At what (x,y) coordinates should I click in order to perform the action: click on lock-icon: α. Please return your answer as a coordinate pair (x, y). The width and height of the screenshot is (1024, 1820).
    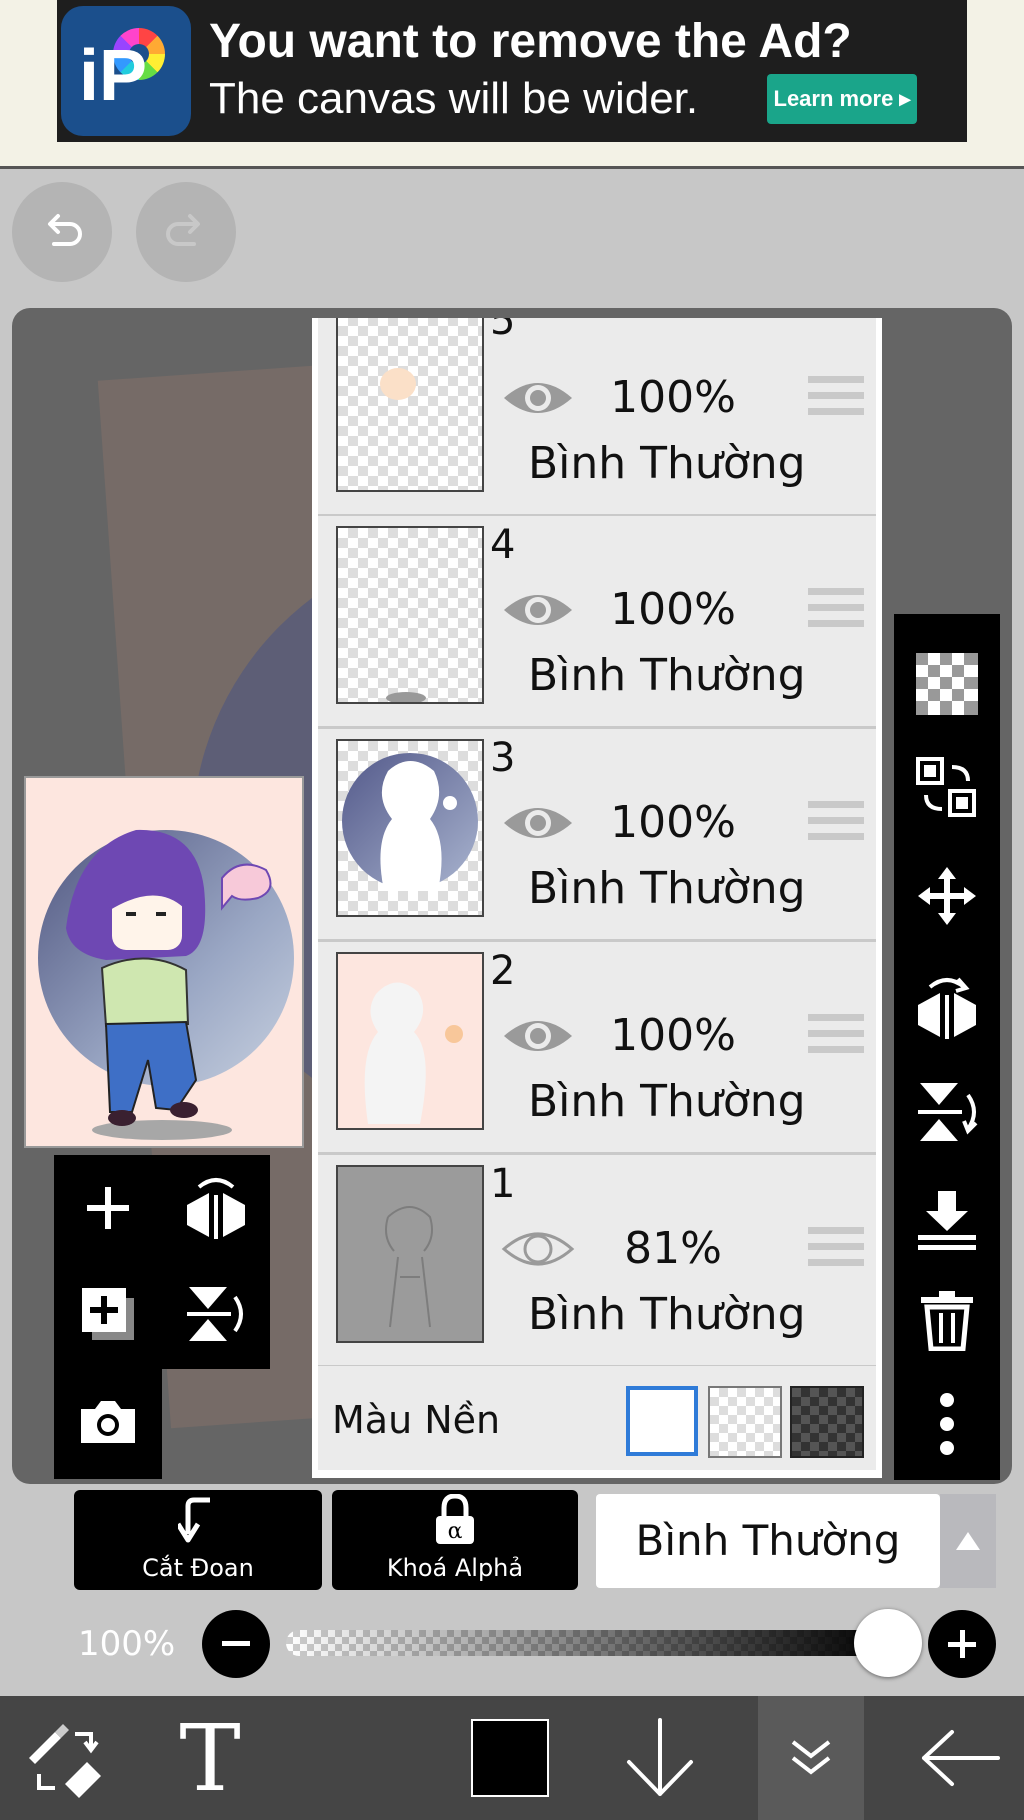
    Looking at the image, I should click on (455, 1519).